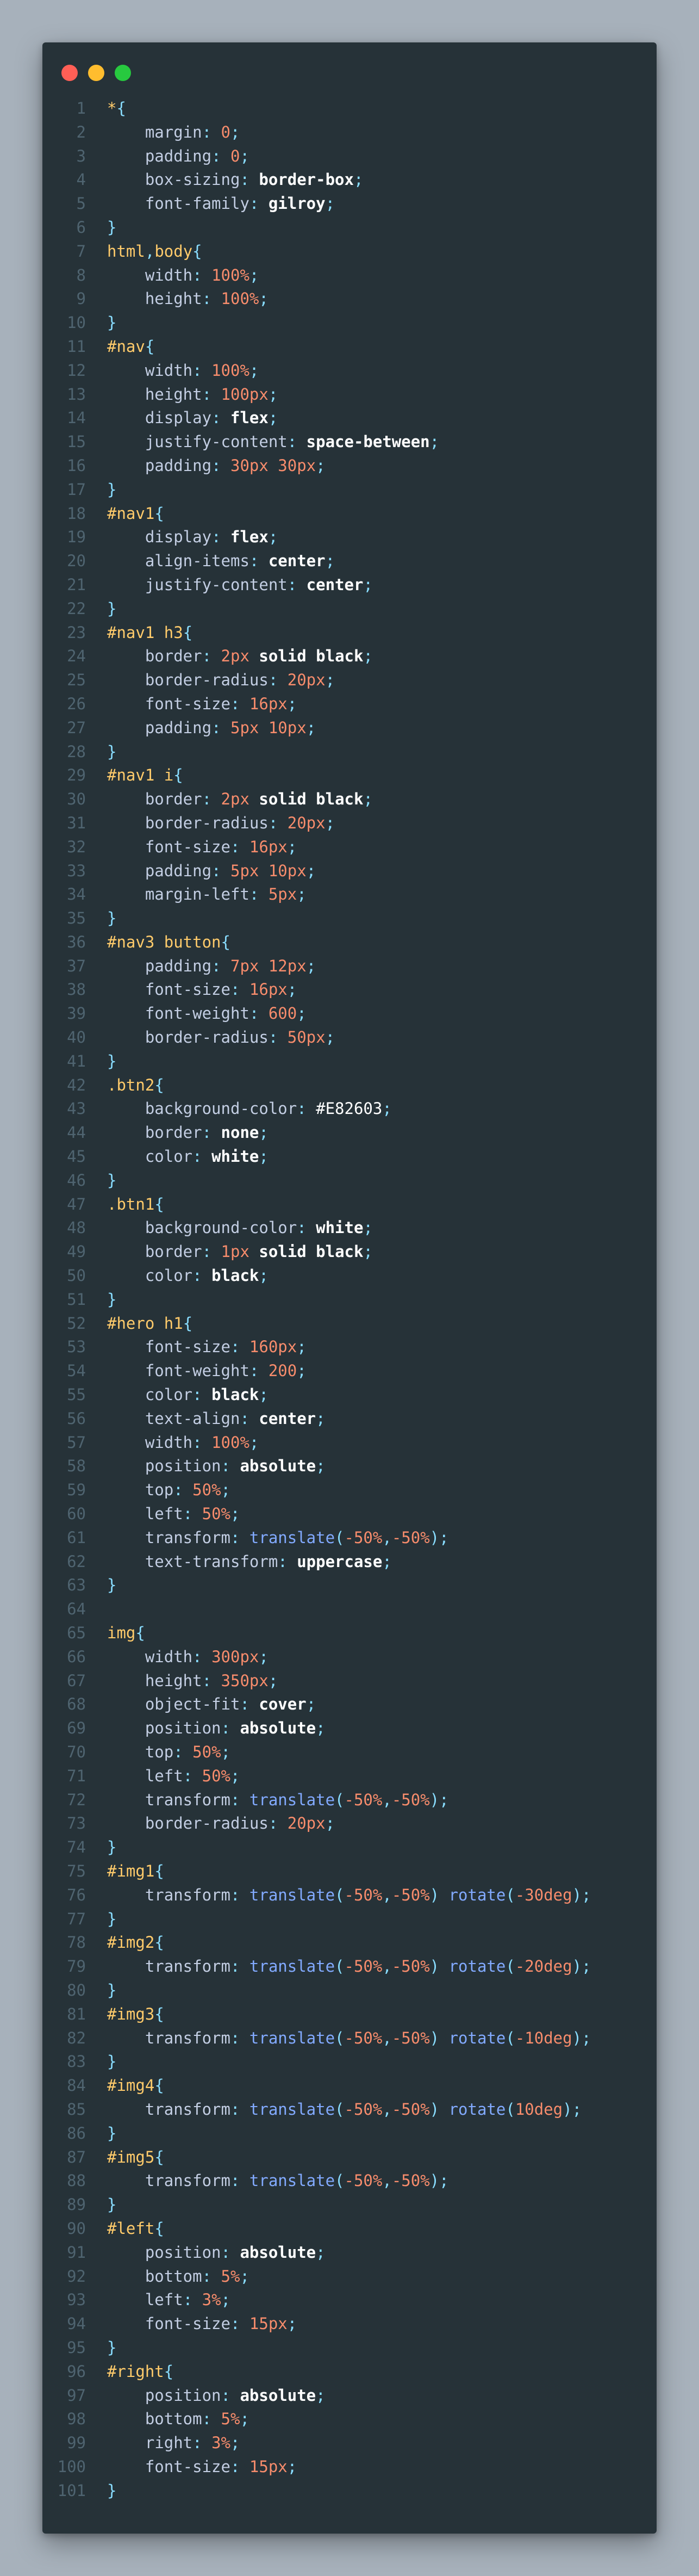 The image size is (699, 2576). What do you see at coordinates (76, 2252) in the screenshot?
I see `line-number: 91` at bounding box center [76, 2252].